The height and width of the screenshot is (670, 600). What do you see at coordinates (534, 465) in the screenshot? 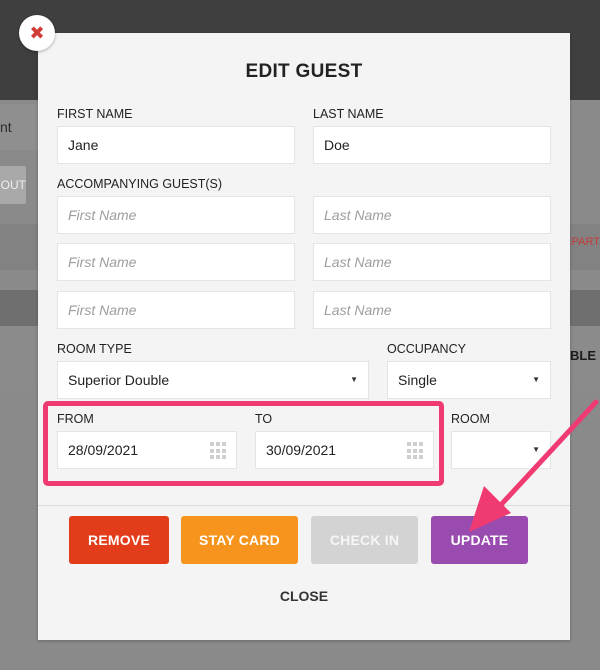
I see `pointer-arrow-annotation` at bounding box center [534, 465].